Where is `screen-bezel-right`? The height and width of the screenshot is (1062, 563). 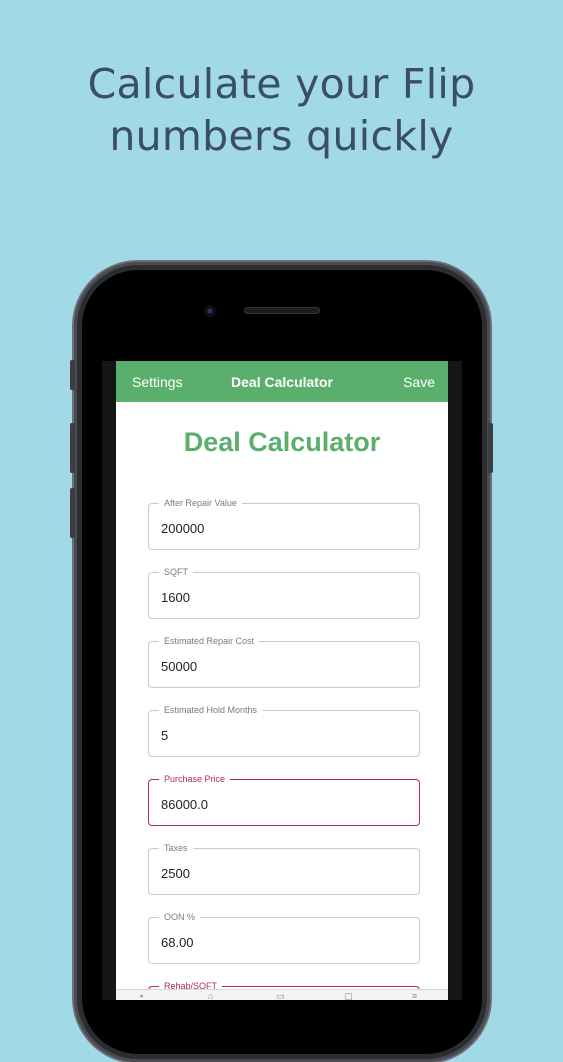
screen-bezel-right is located at coordinates (455, 680).